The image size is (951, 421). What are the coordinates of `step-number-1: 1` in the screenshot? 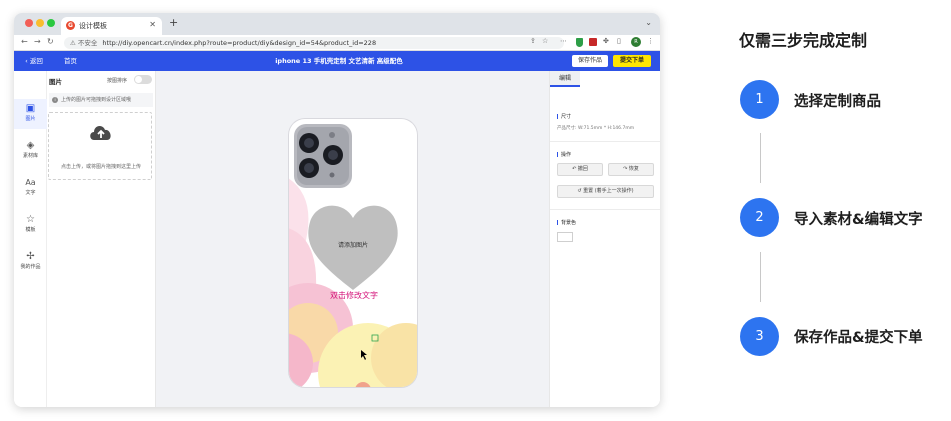 It's located at (759, 99).